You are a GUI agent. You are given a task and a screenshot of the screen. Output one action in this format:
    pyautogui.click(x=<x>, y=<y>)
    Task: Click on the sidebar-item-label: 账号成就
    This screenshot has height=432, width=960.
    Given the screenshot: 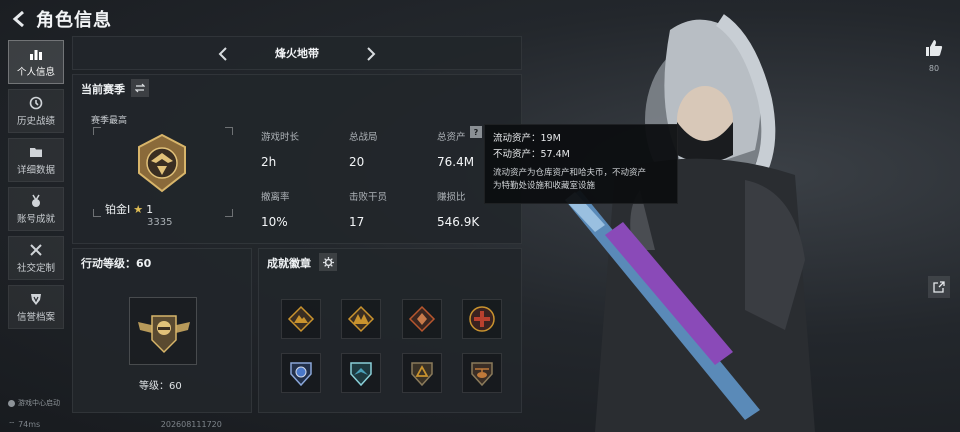 What is the action you would take?
    pyautogui.click(x=35, y=219)
    